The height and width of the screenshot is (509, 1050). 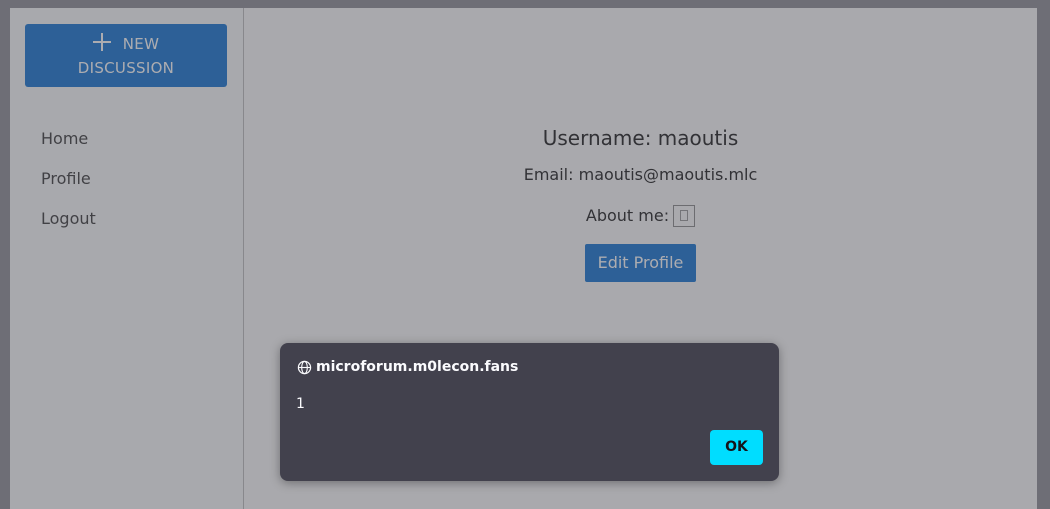 What do you see at coordinates (300, 404) in the screenshot?
I see `alert-message: 1` at bounding box center [300, 404].